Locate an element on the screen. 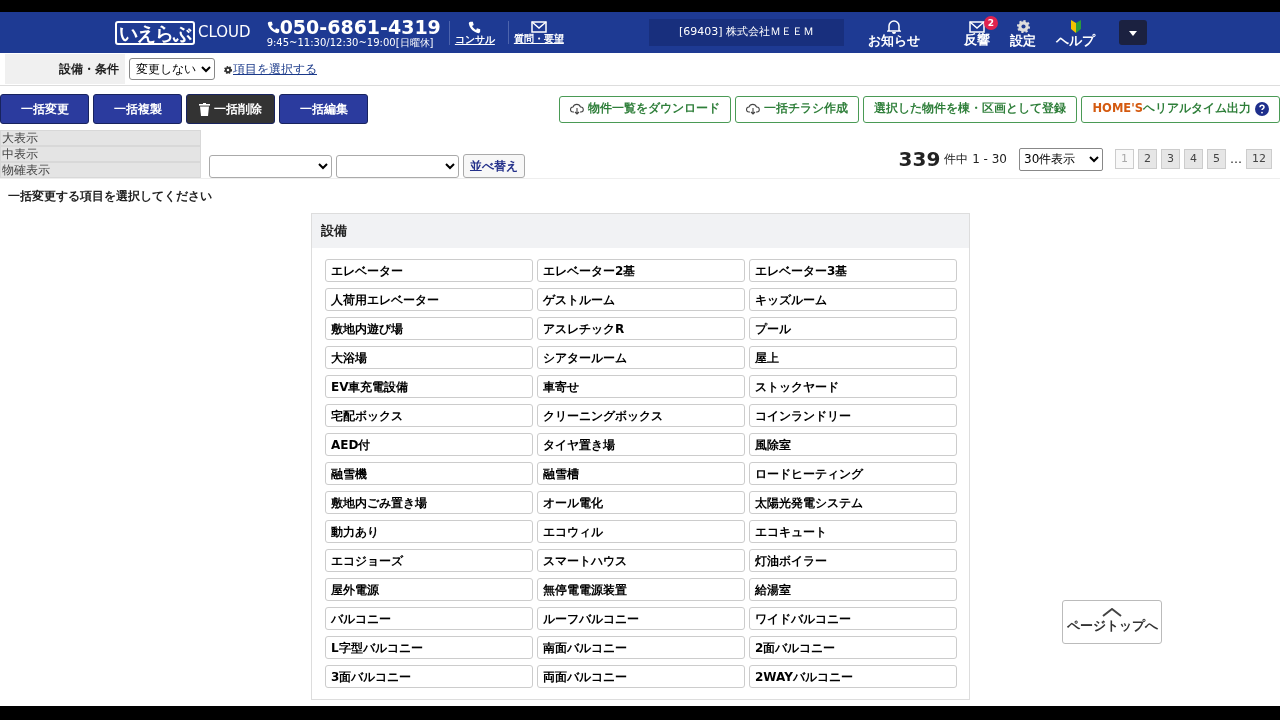 The image size is (1280, 720). condition-label: 設備・条件 is located at coordinates (65, 69).